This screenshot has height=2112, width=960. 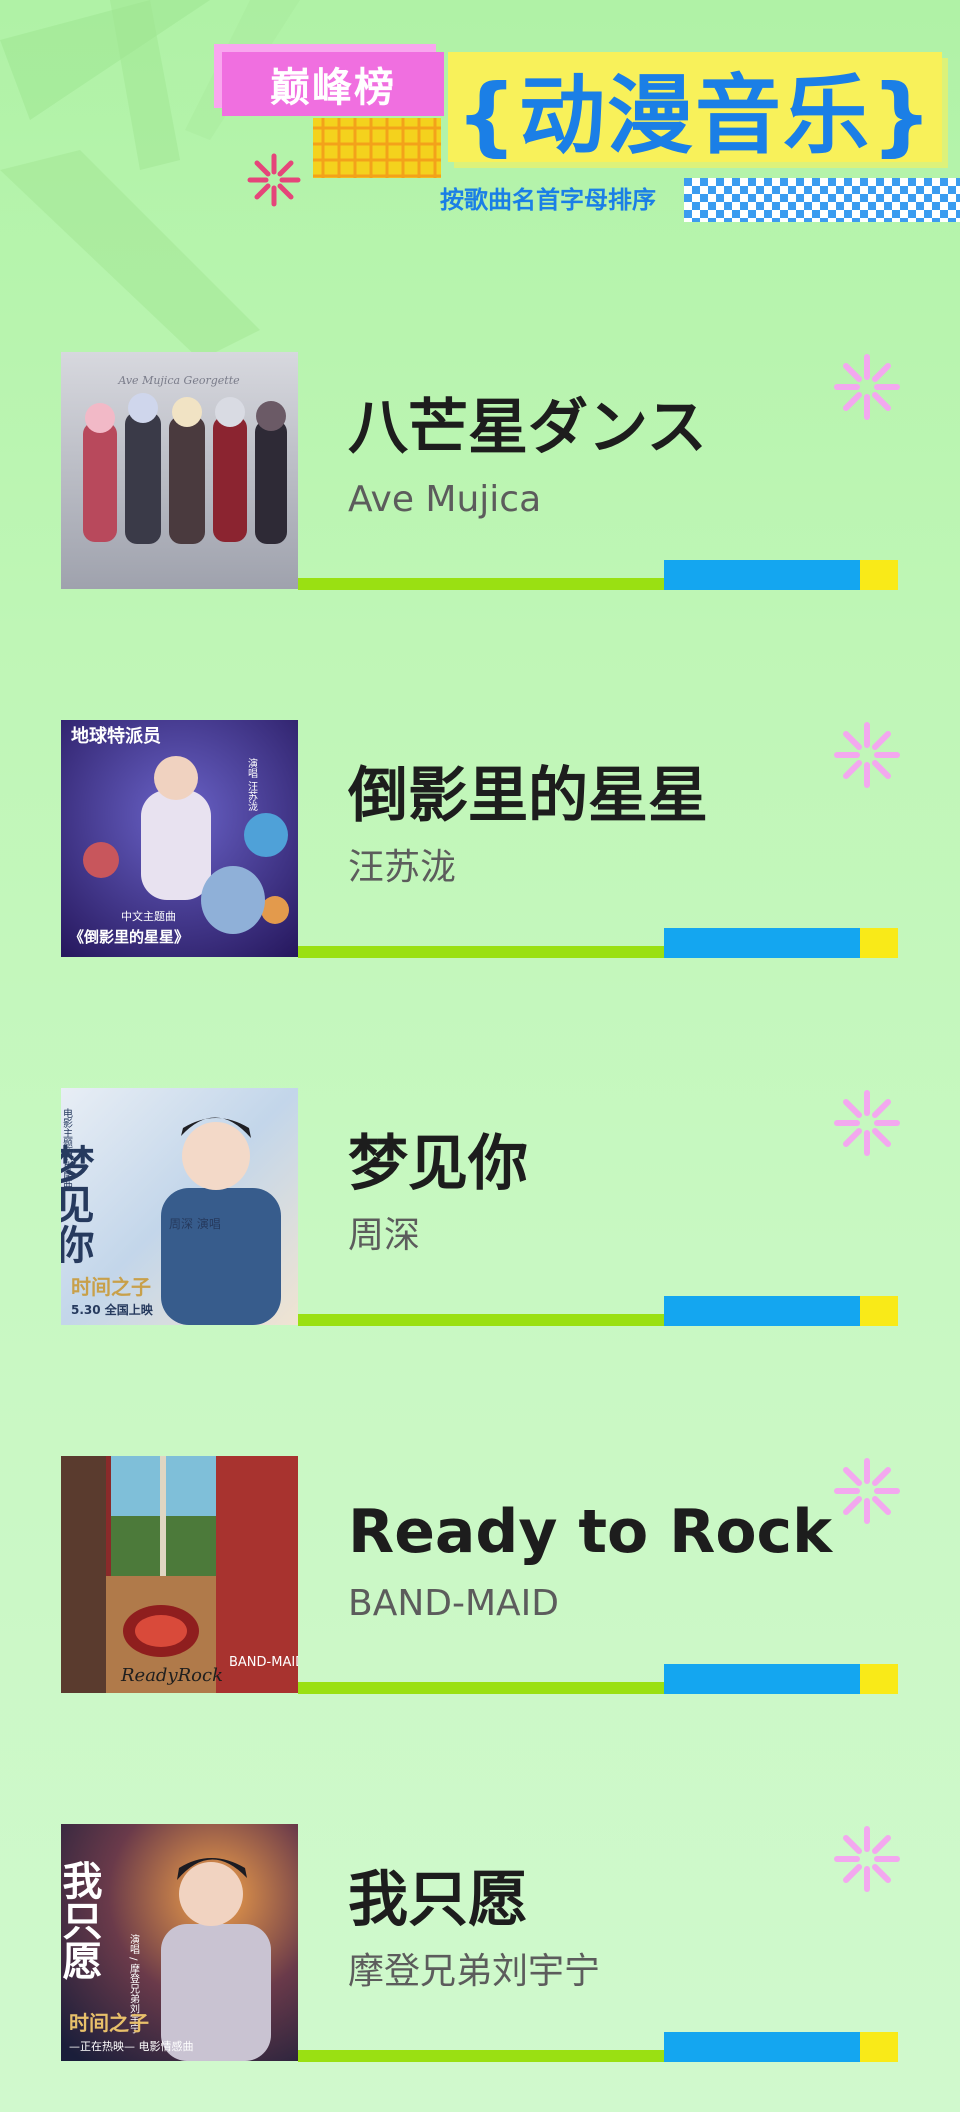 I want to click on chart-title: {动漫音乐}, so click(x=695, y=115).